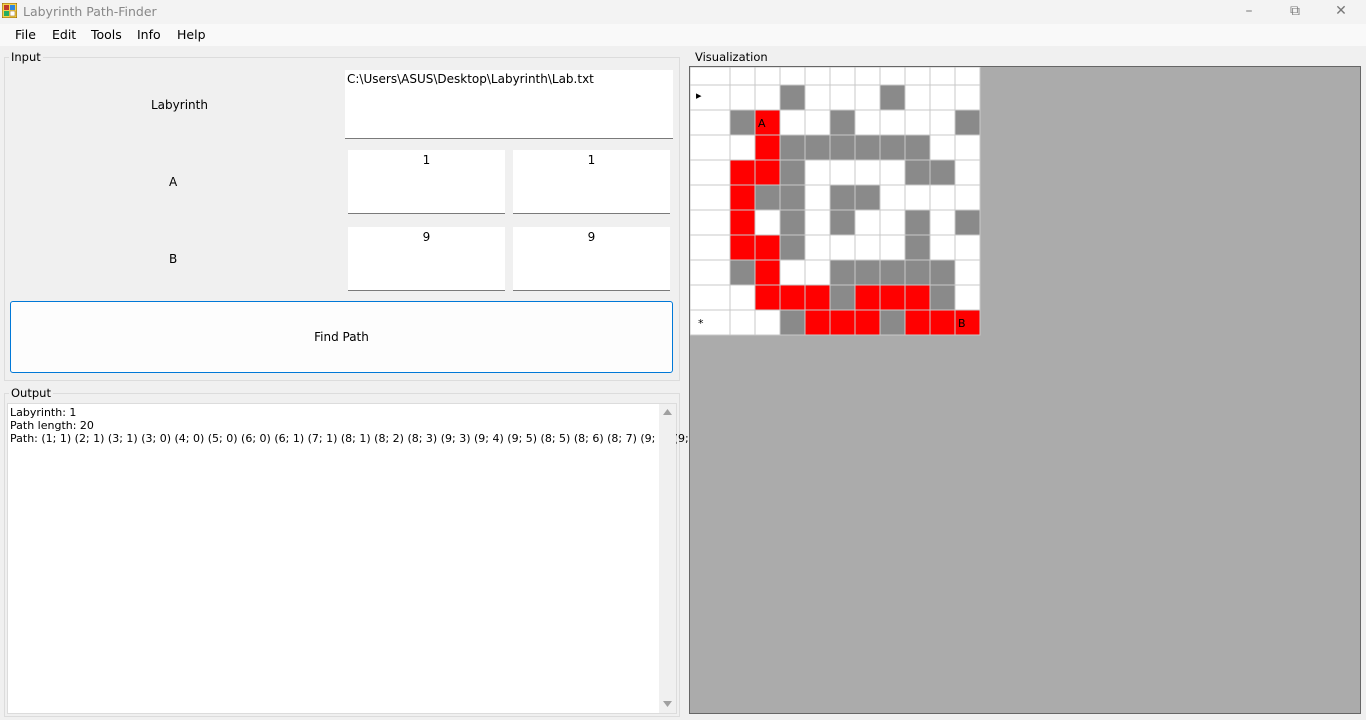  I want to click on menu-info: Info, so click(149, 34).